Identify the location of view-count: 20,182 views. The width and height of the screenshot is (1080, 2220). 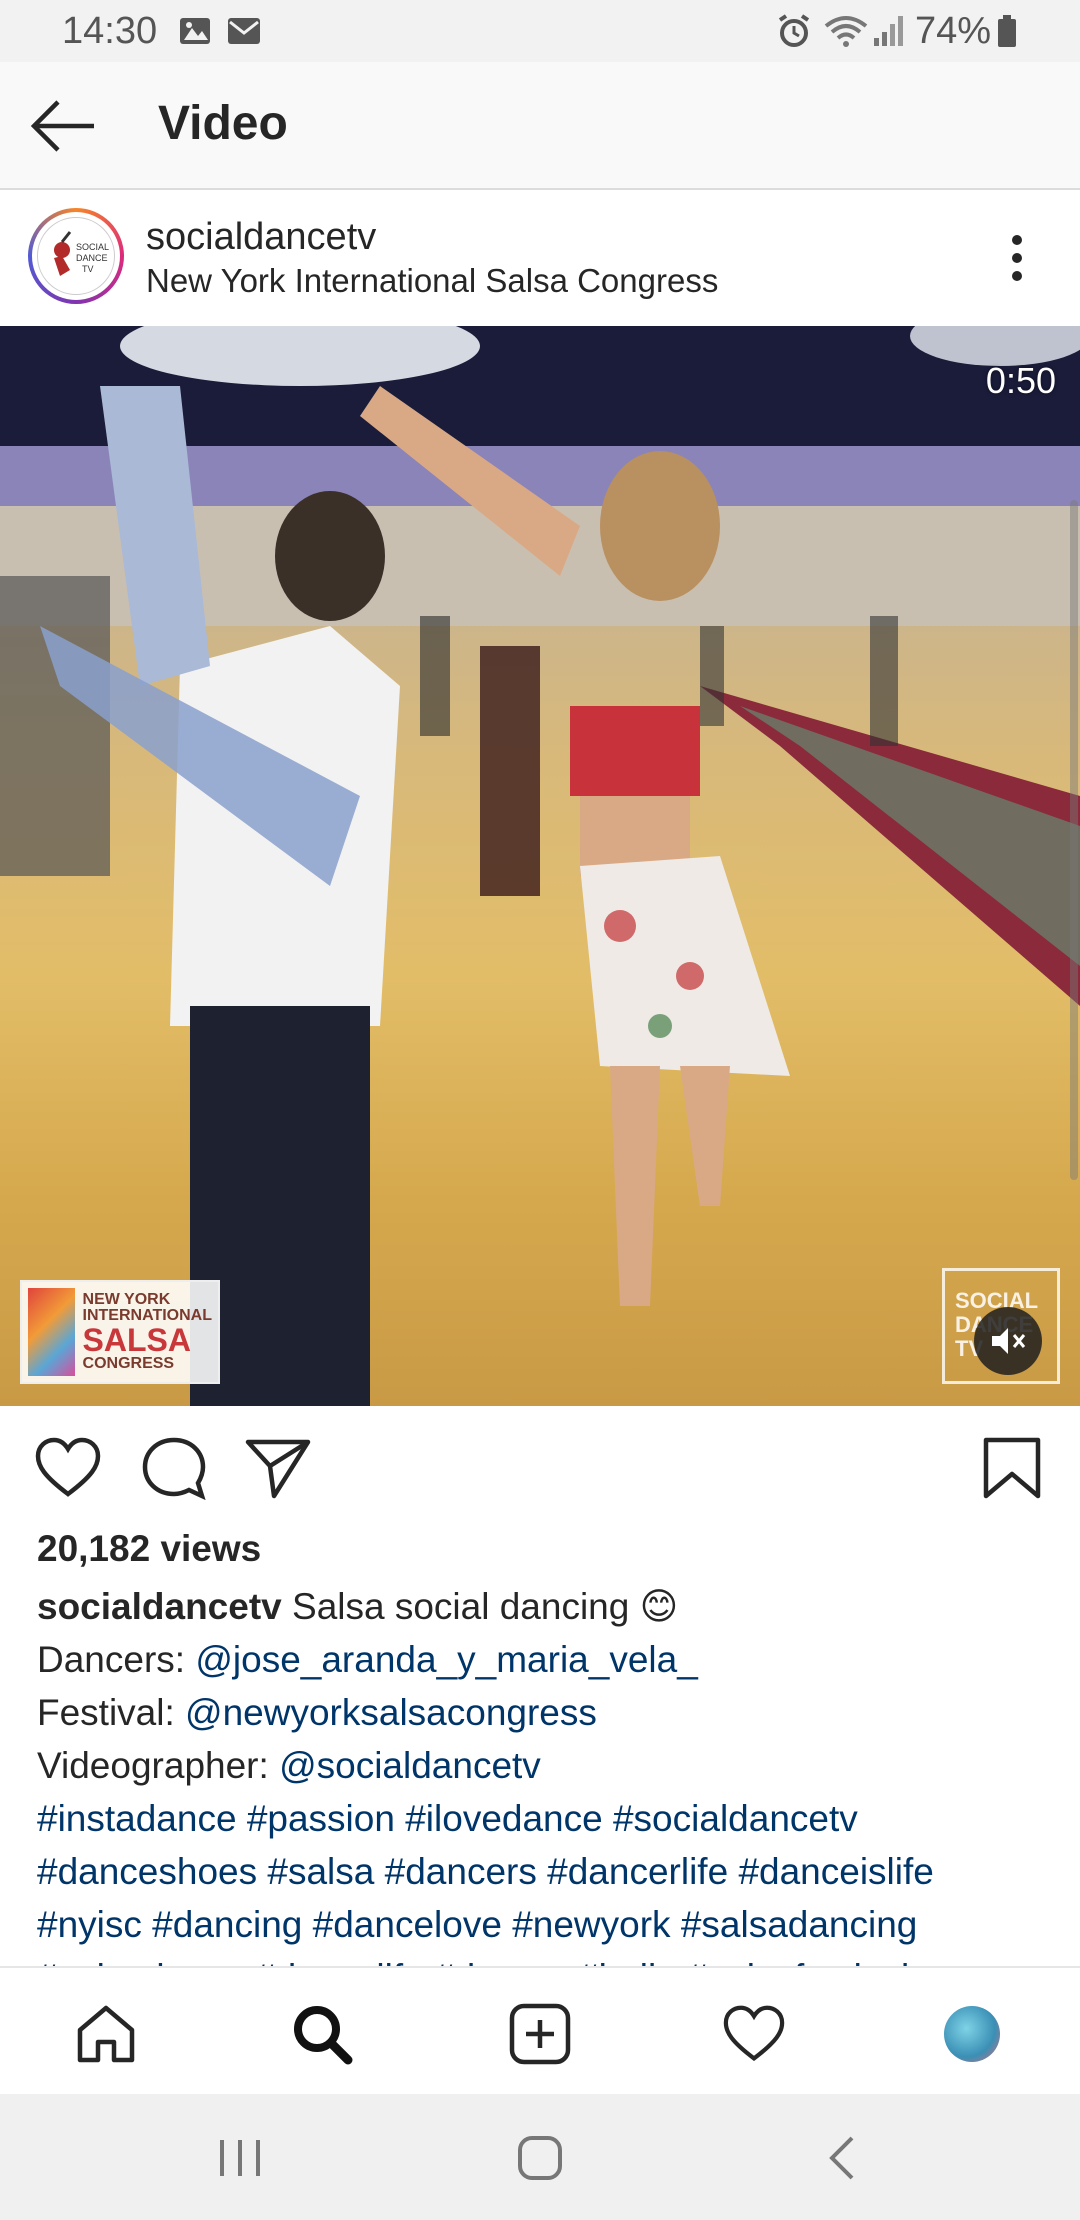
(149, 1548).